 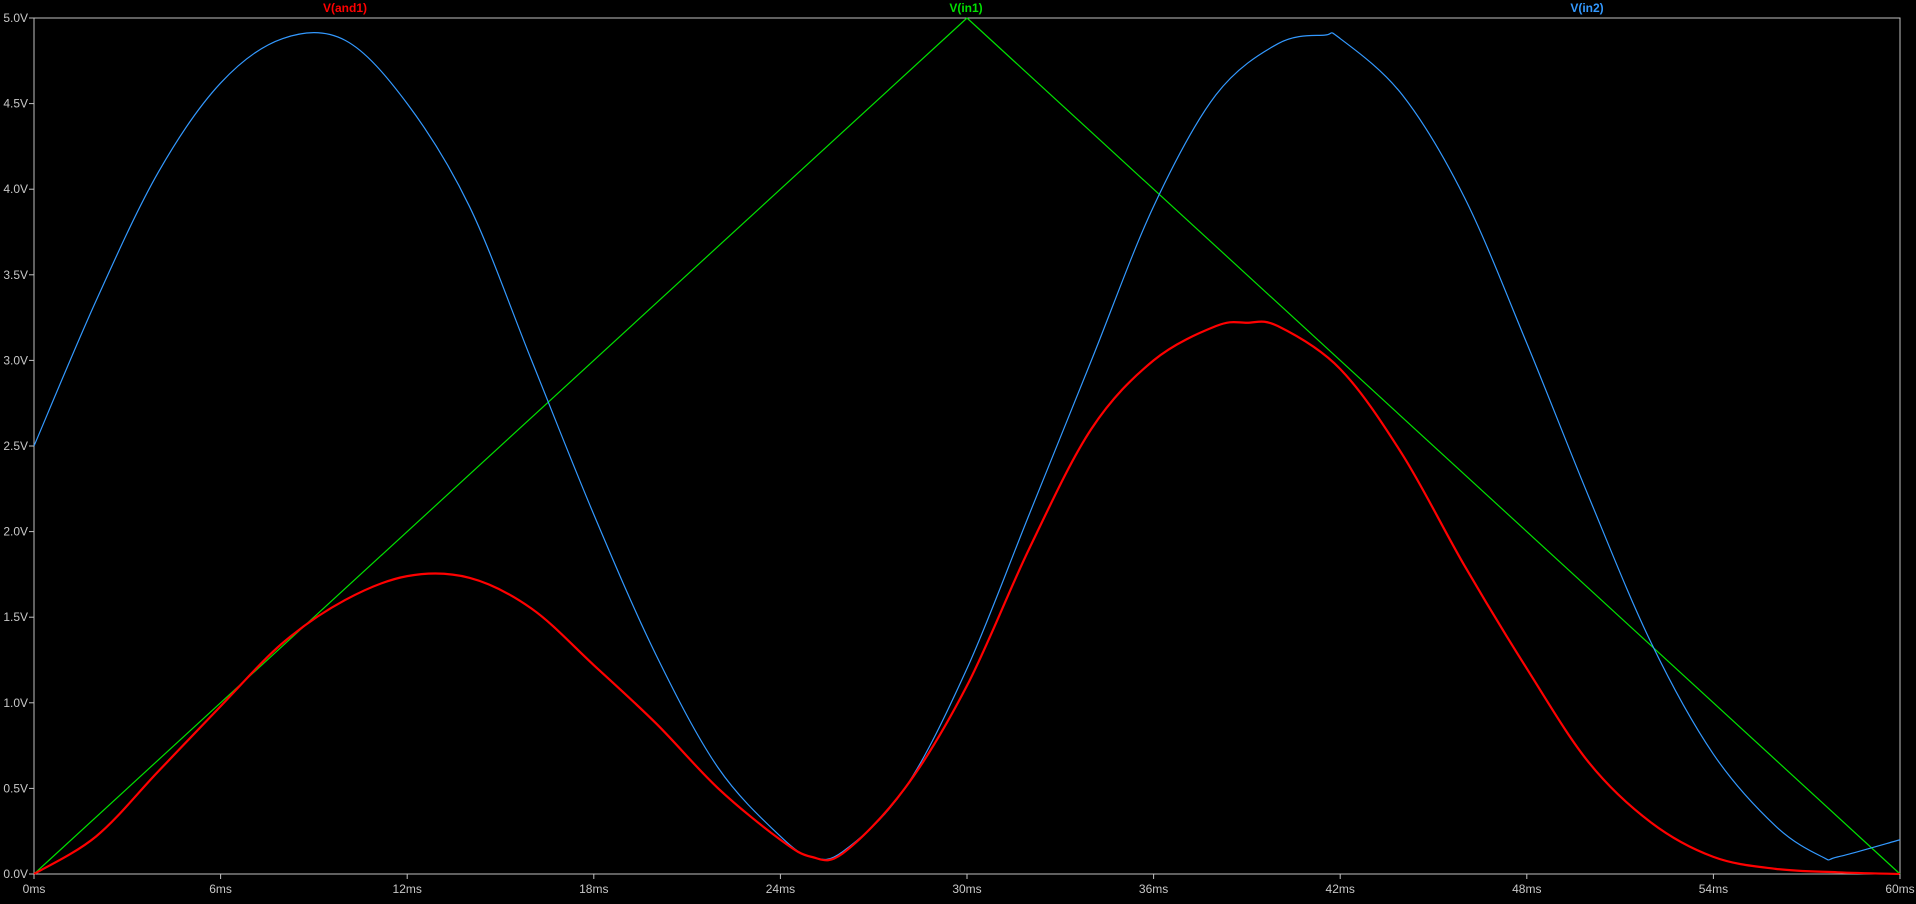 I want to click on legend-label-v-in1: V(in1), so click(x=965, y=8).